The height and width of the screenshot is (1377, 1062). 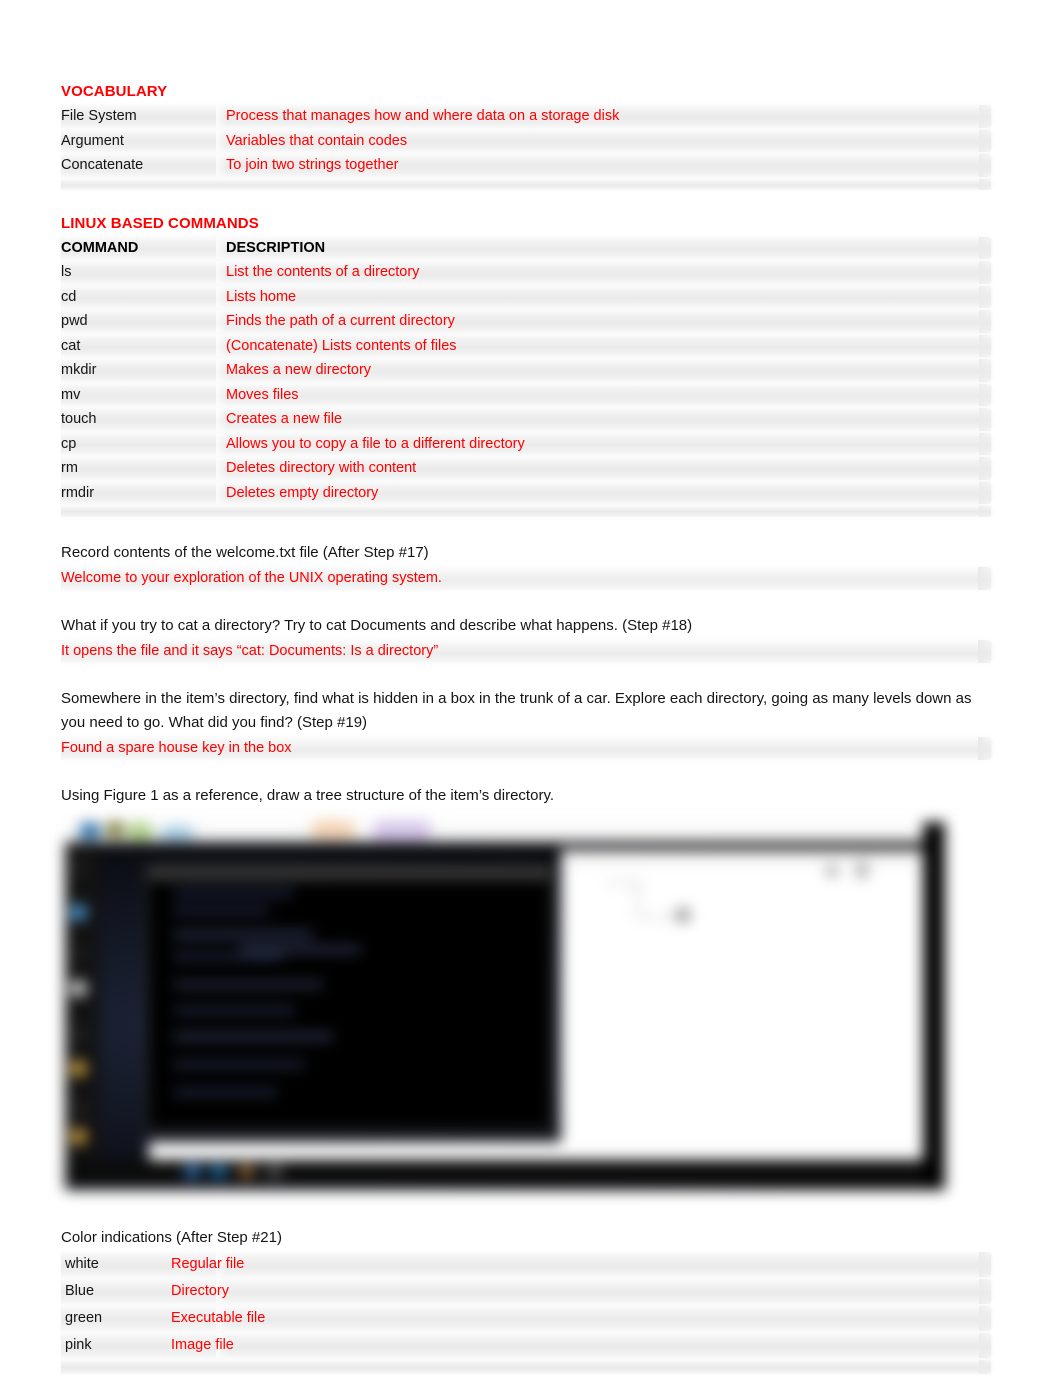 I want to click on table-header-row: COMMAND DESCRIPTION, so click(x=528, y=247).